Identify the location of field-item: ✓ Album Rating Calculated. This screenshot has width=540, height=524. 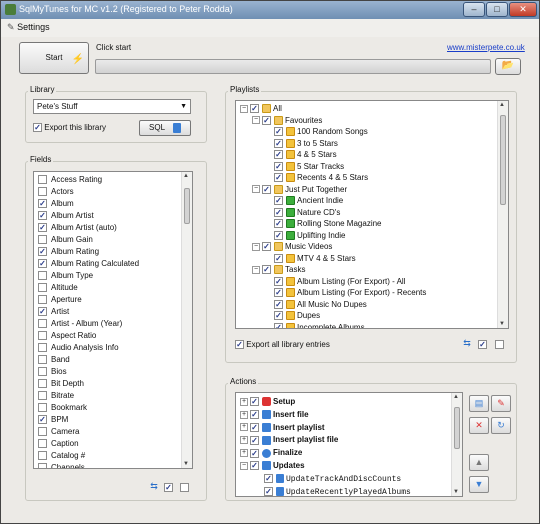
(88, 264).